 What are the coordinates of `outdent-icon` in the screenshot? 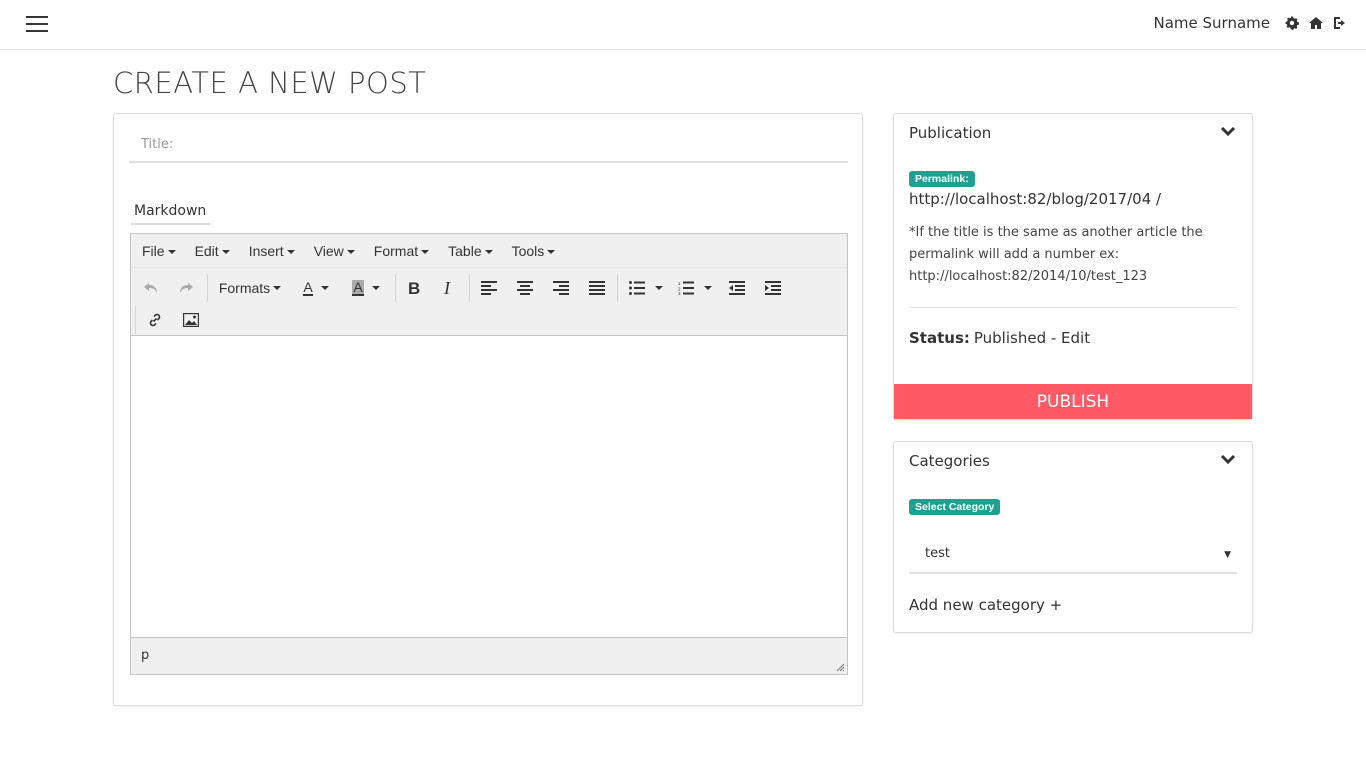 It's located at (737, 288).